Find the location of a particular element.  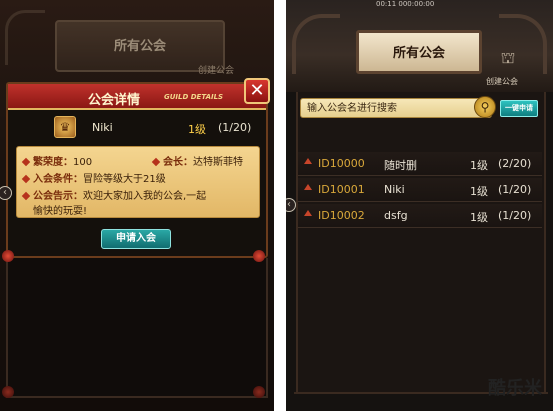

guild-row: ID10001 Niki 1级 (1/20) is located at coordinates (420, 190).